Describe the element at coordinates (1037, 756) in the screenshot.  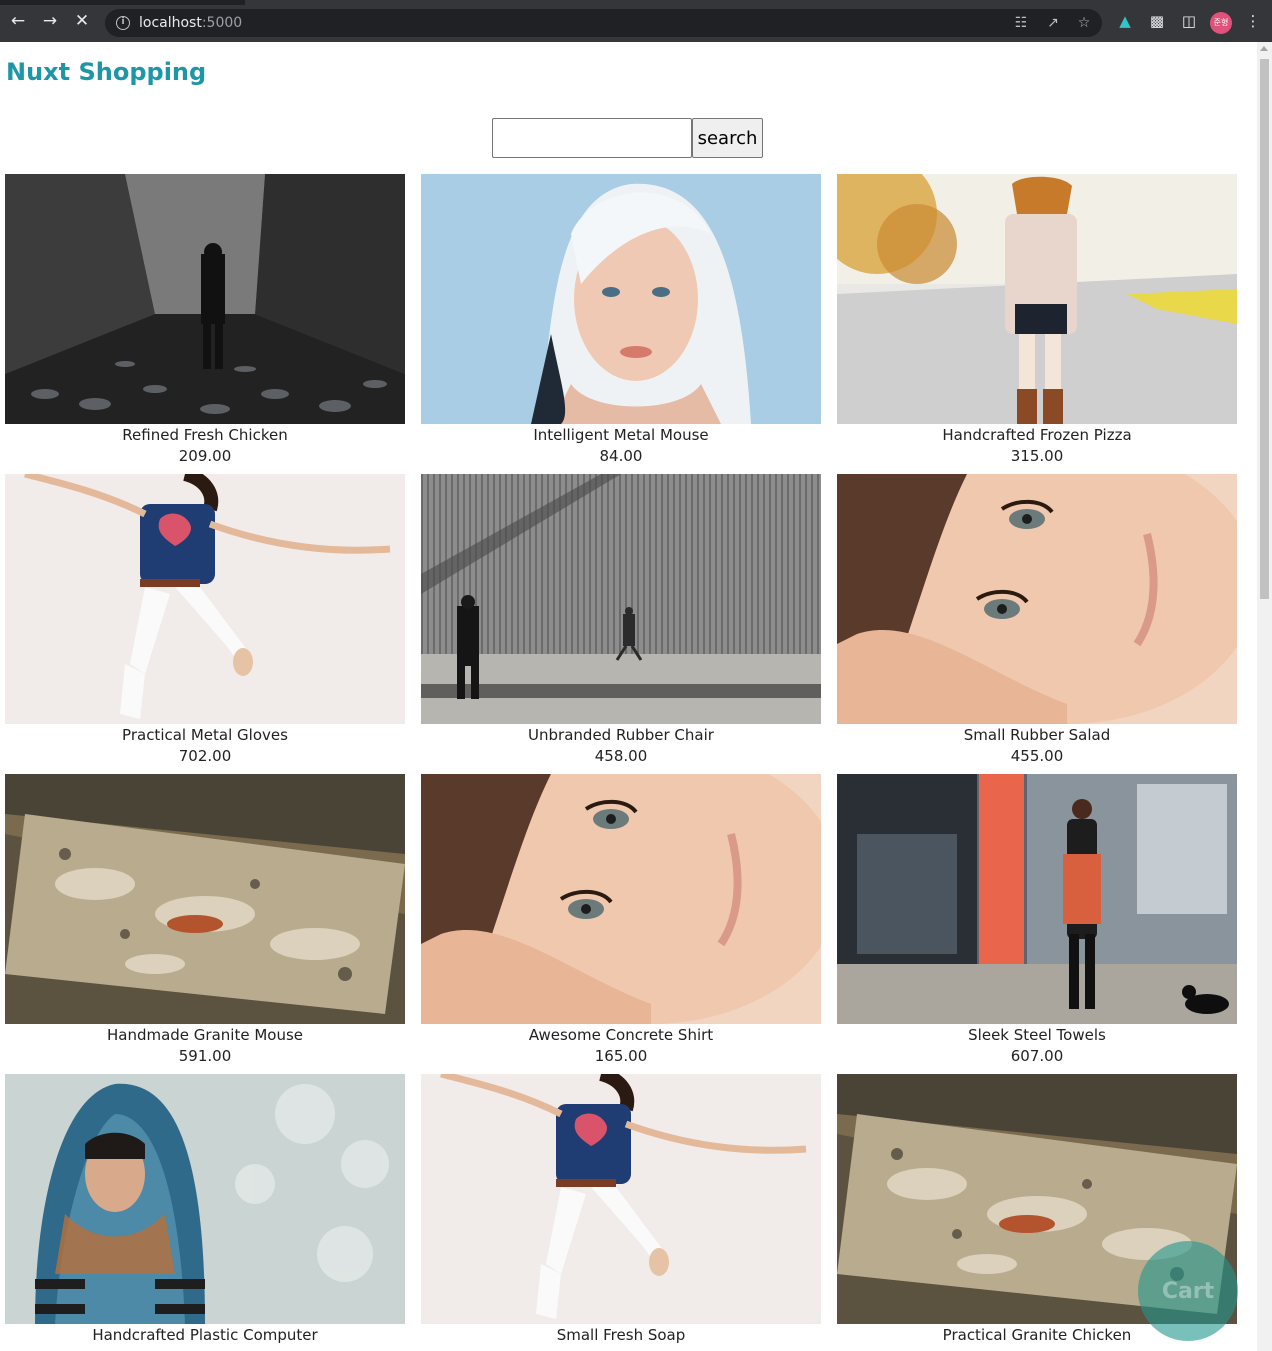
I see `product-price: 455.00` at that location.